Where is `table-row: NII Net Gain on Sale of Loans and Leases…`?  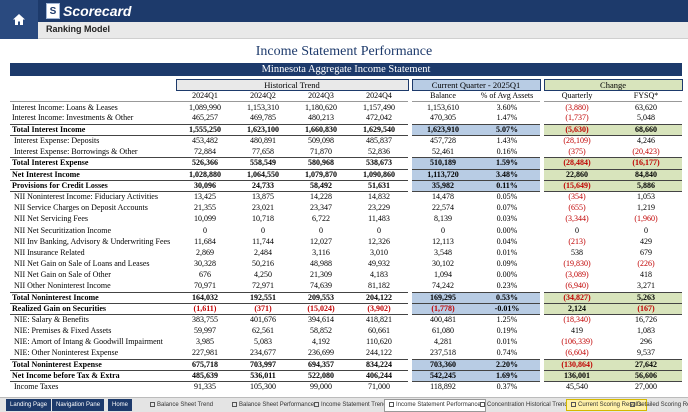 table-row: NII Net Gain on Sale of Loans and Leases… is located at coordinates (346, 264).